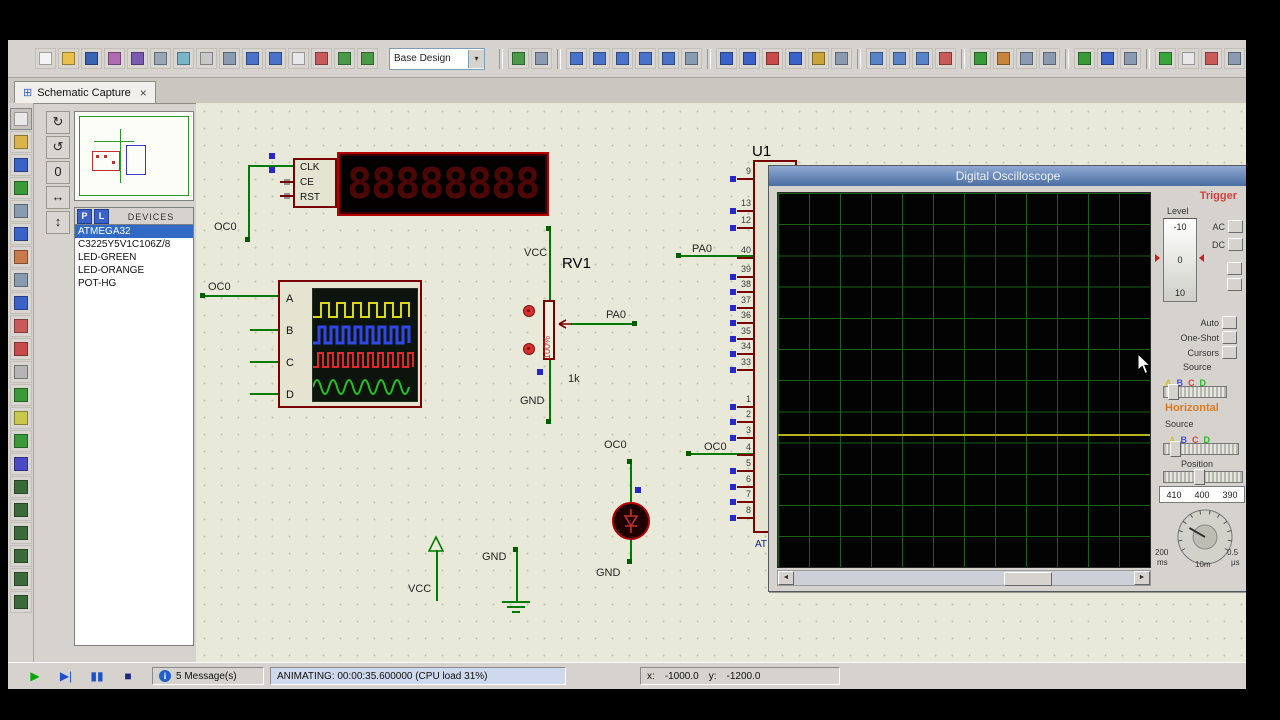 Image resolution: width=1280 pixels, height=720 pixels. What do you see at coordinates (795, 58) in the screenshot?
I see `copy-icon` at bounding box center [795, 58].